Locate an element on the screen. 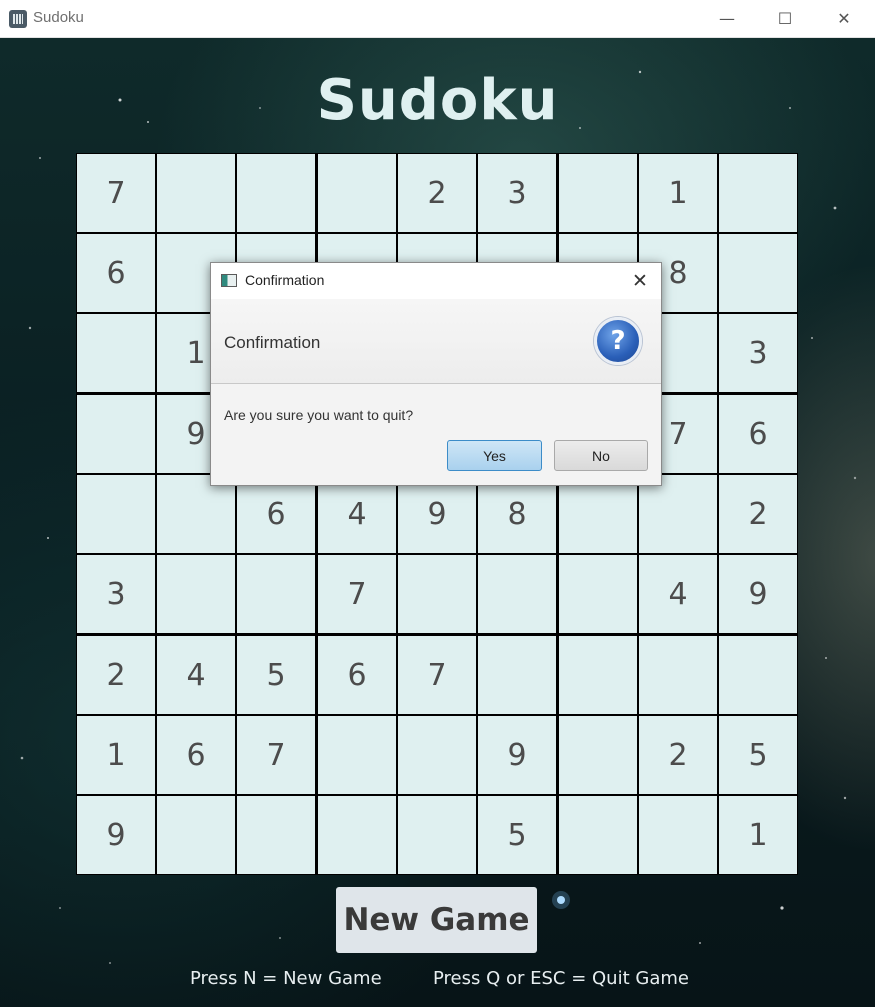 The height and width of the screenshot is (1007, 875). yes-button: Yes is located at coordinates (494, 455).